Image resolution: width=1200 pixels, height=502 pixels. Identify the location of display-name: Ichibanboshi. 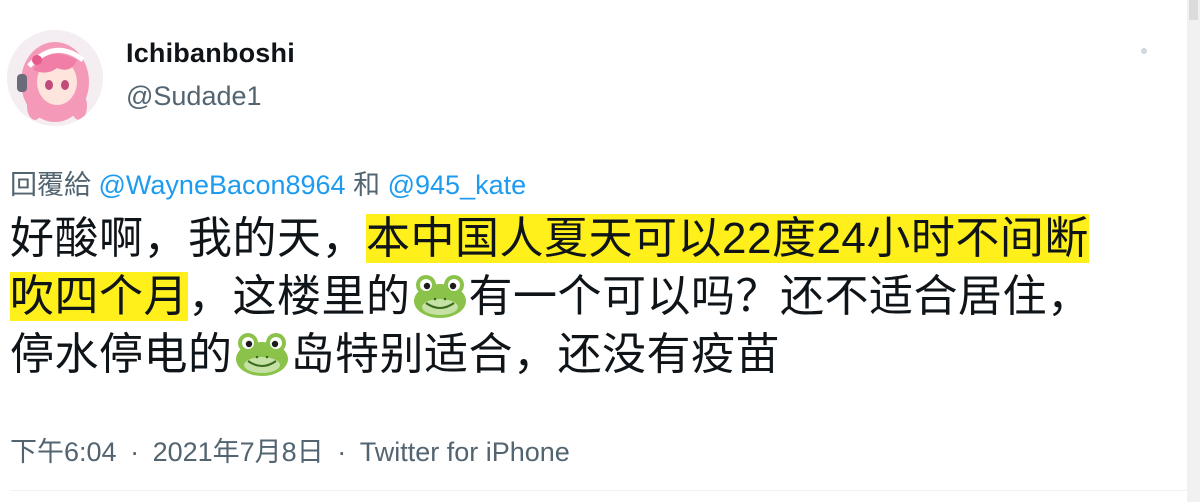
(210, 53).